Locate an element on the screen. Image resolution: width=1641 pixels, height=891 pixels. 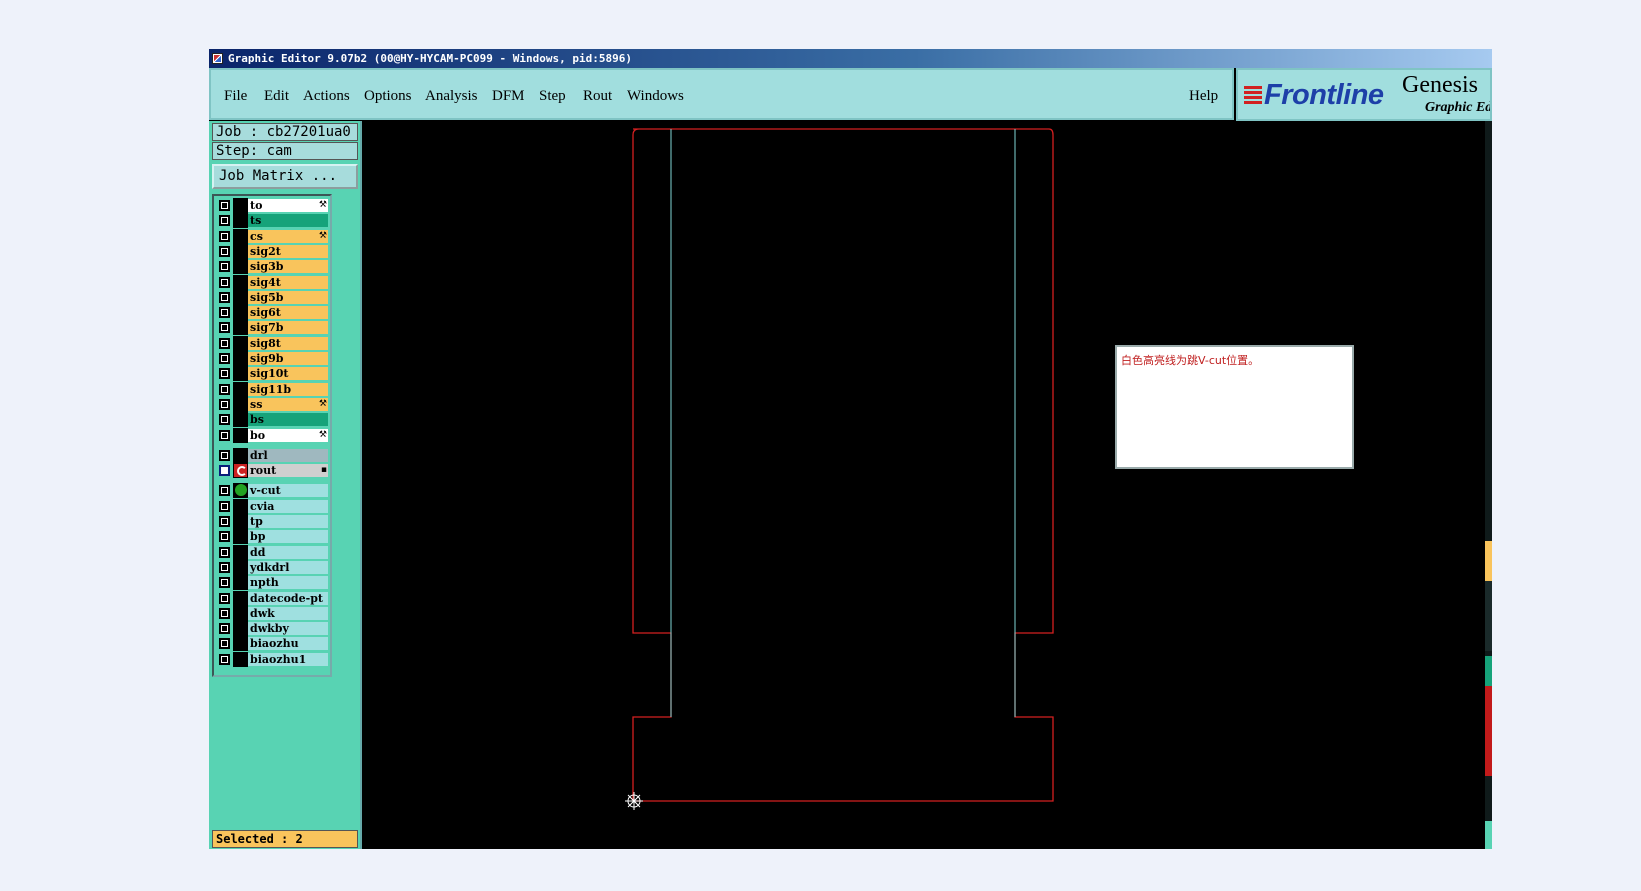
layer-row-dwkby: dwkby is located at coordinates (273, 629).